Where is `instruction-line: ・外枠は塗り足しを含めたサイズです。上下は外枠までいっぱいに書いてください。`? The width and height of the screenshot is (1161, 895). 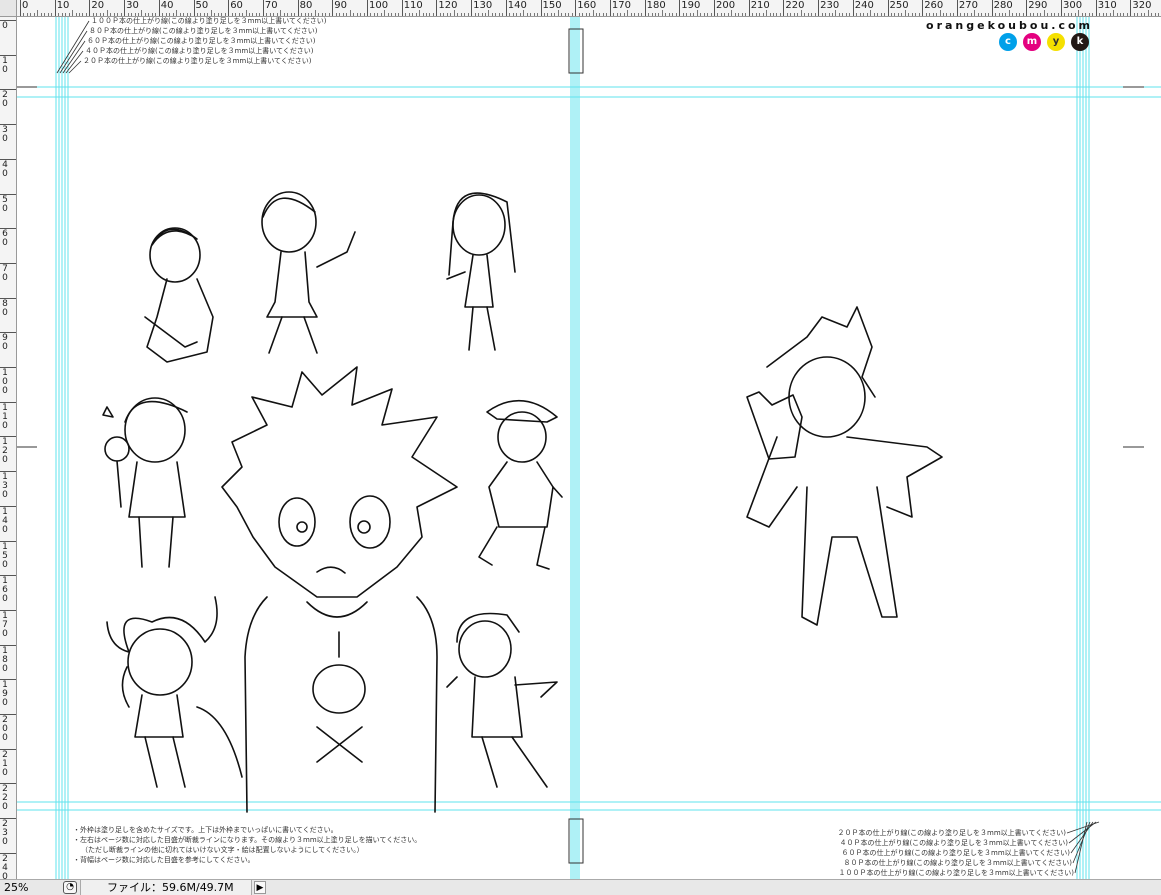 instruction-line: ・外枠は塗り足しを含めたサイズです。上下は外枠までいっぱいに書いてください。 is located at coordinates (205, 830).